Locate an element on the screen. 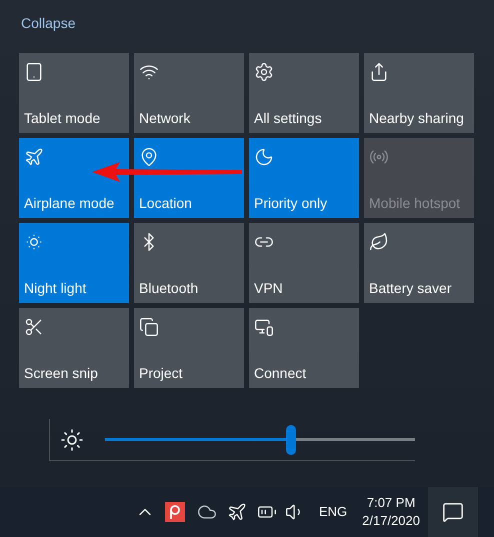 The image size is (494, 537). quick-action-tile: Priority only is located at coordinates (304, 178).